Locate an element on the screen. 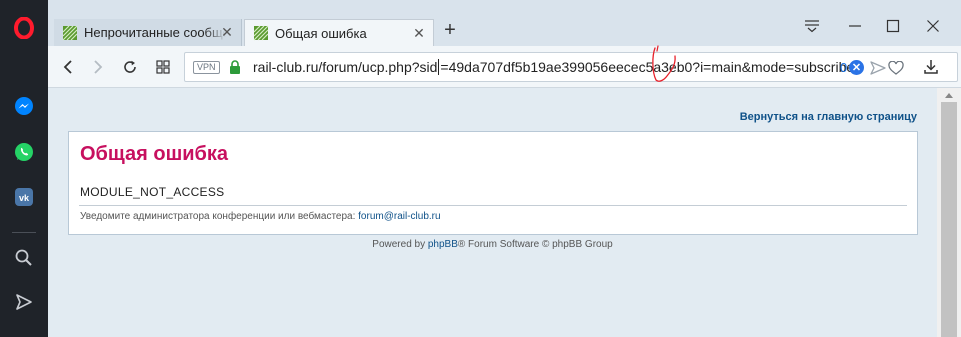 This screenshot has width=961, height=337. opera-logo-icon is located at coordinates (24, 28).